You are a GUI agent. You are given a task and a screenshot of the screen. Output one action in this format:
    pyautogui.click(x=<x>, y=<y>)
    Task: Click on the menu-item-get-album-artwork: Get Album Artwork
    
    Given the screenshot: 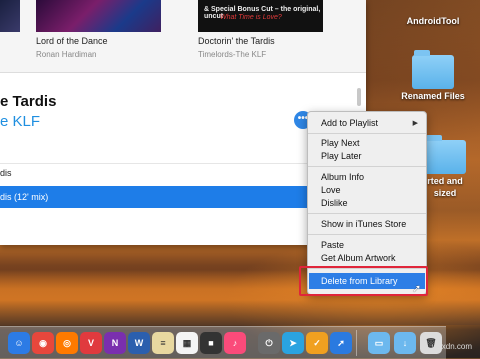 What is the action you would take?
    pyautogui.click(x=358, y=258)
    